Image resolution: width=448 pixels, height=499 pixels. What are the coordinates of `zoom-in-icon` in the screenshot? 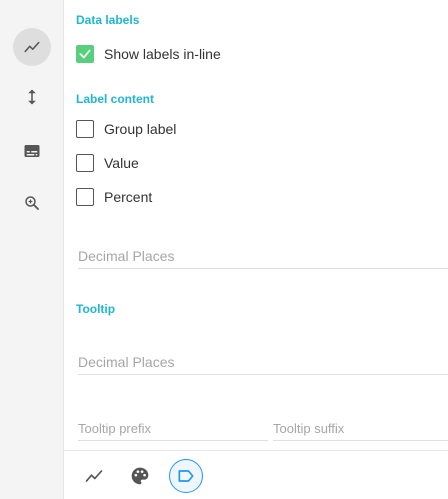 It's located at (32, 203).